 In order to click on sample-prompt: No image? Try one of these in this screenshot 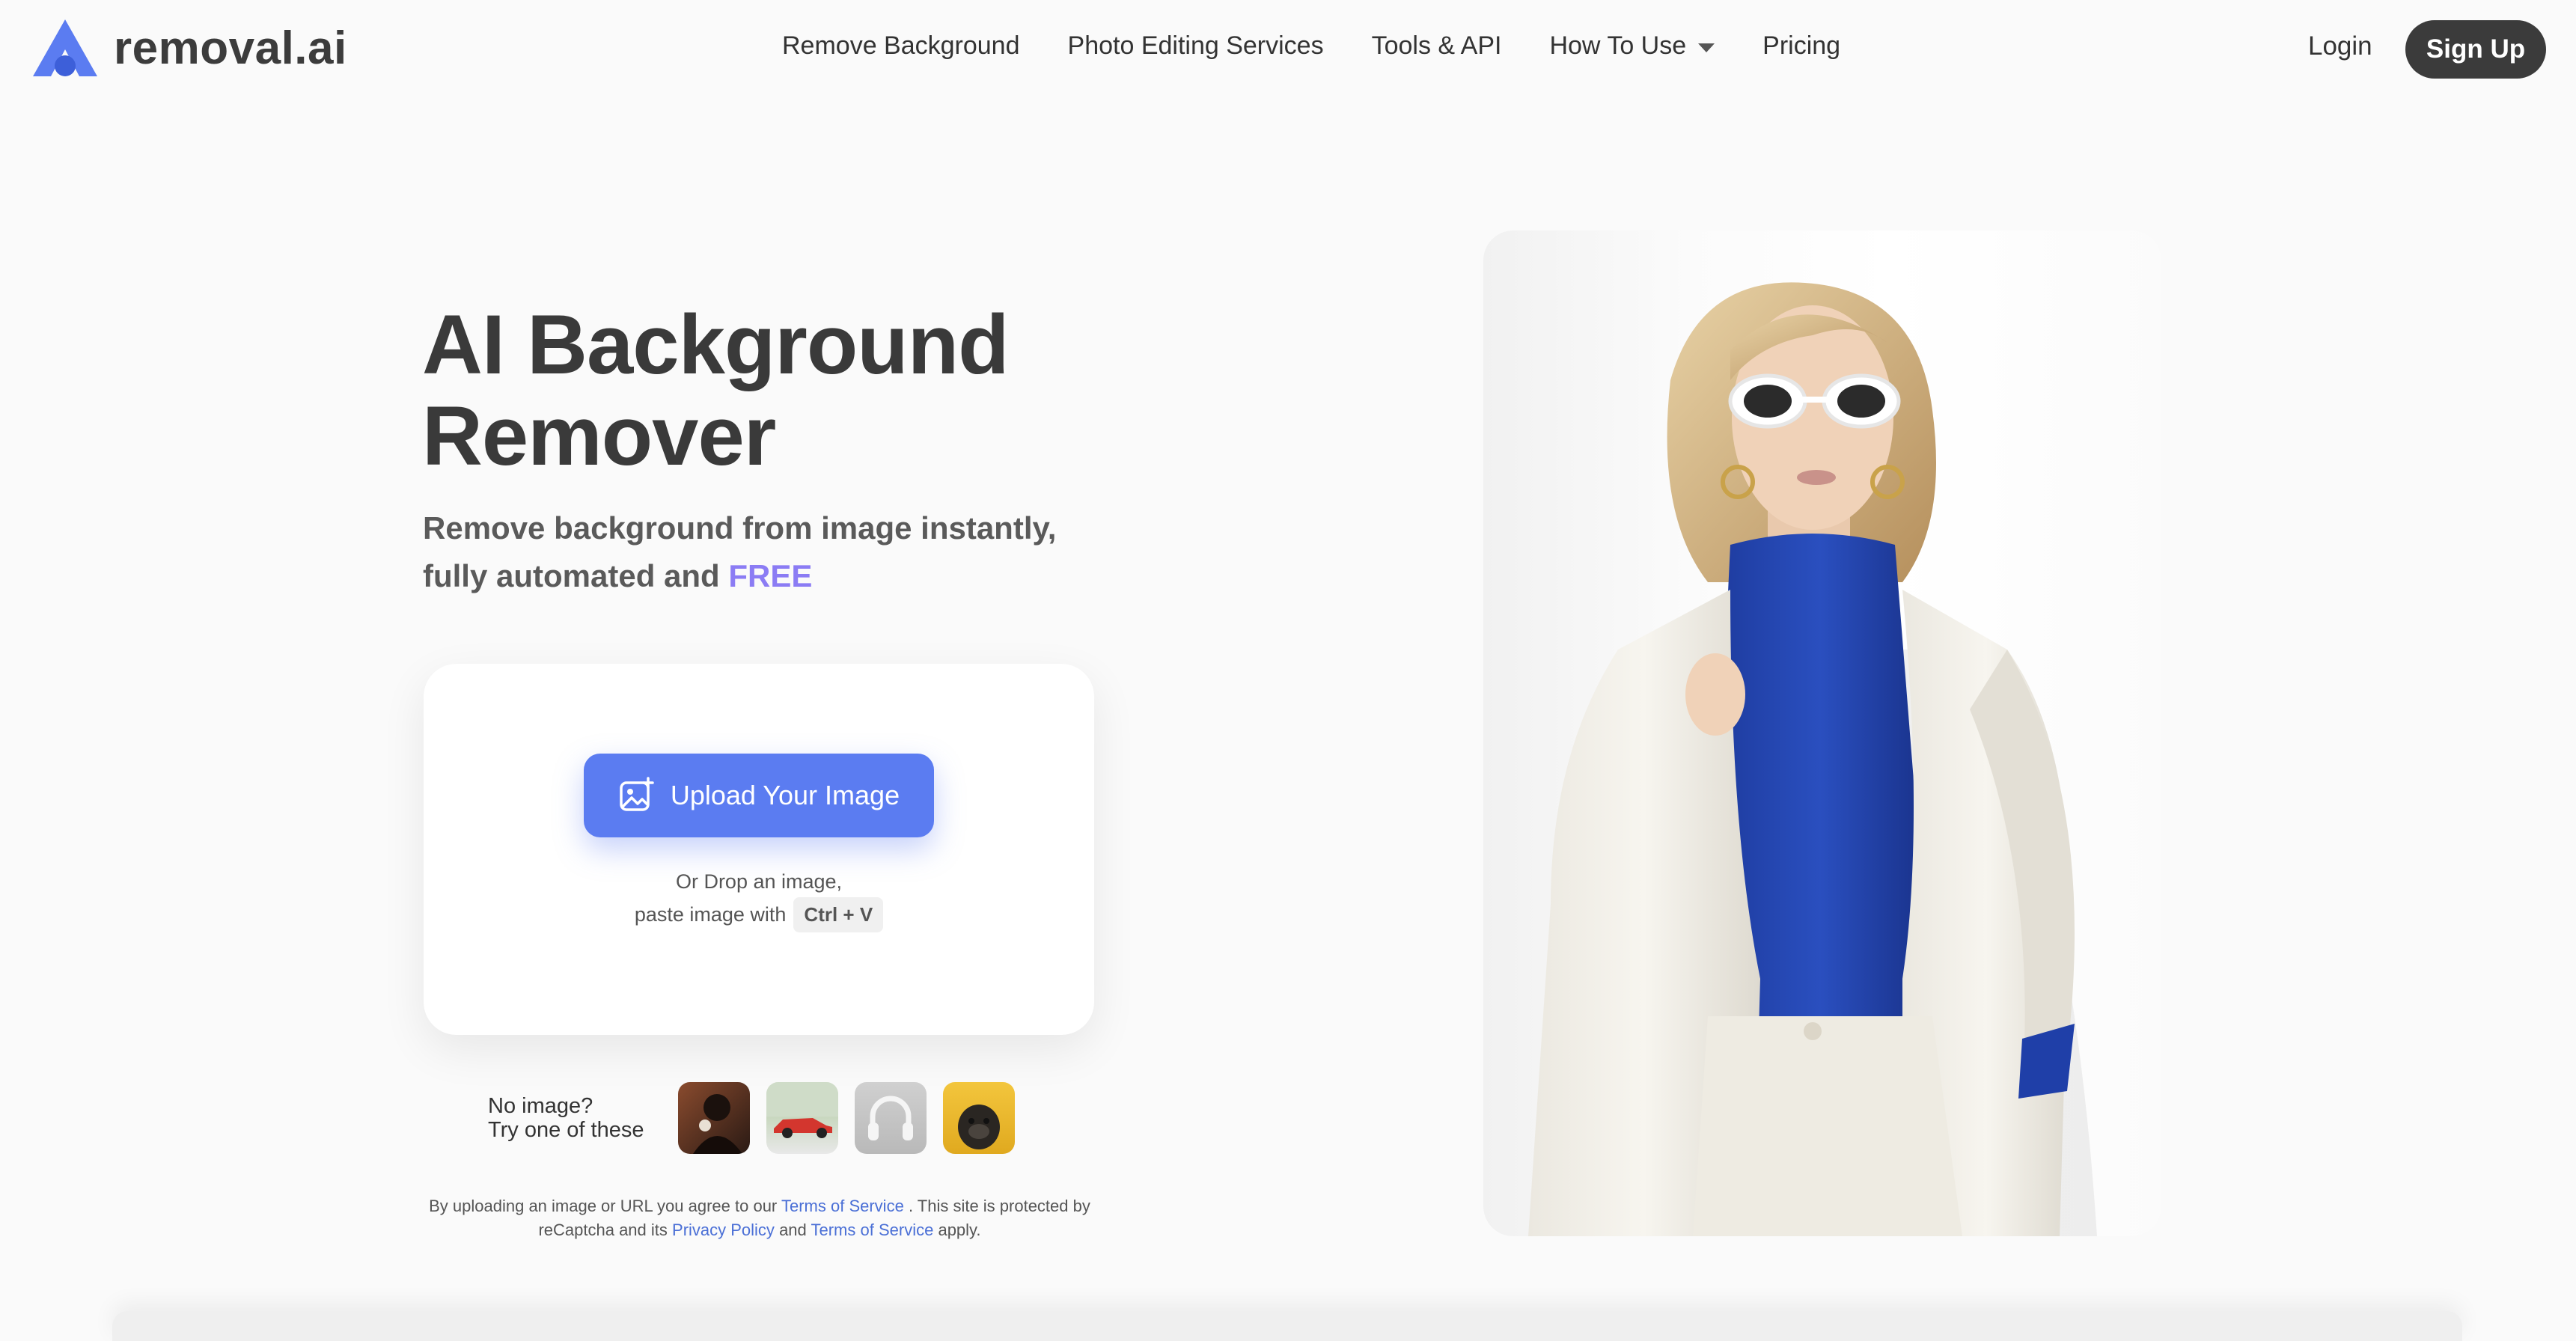, I will do `click(566, 1118)`.